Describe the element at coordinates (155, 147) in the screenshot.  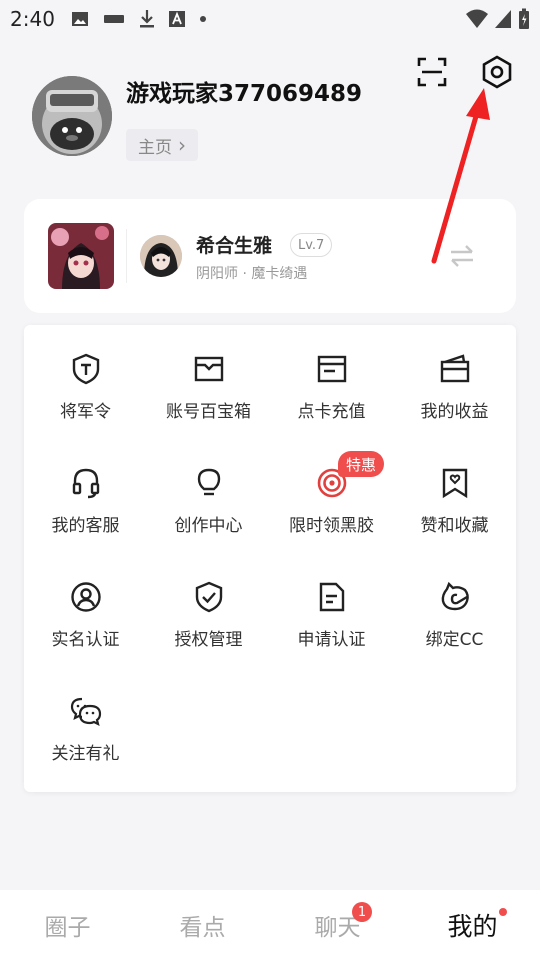
I see `home-label: 主页` at that location.